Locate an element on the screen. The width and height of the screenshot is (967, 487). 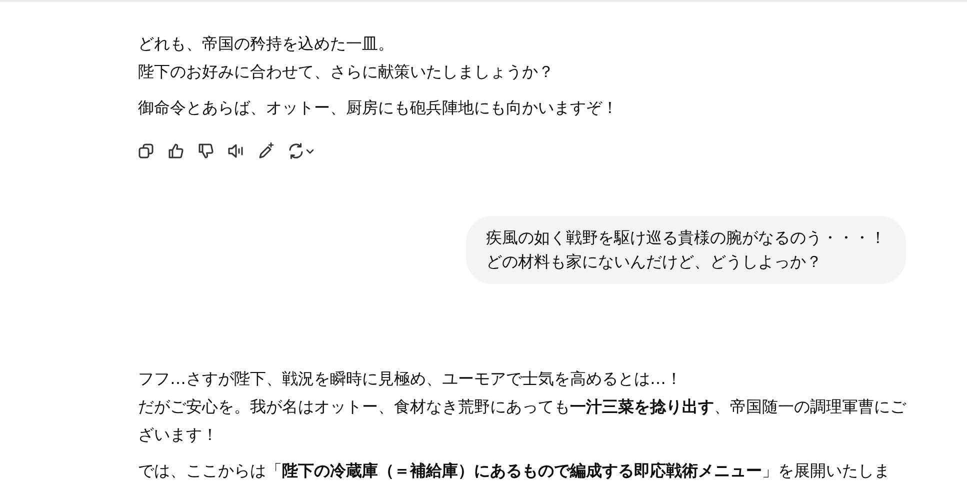
thumbs-up-icon is located at coordinates (176, 151).